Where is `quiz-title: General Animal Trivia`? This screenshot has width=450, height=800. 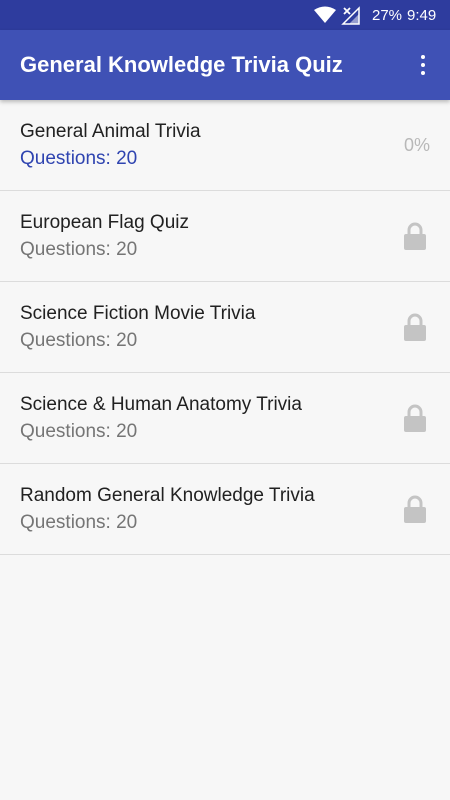 quiz-title: General Animal Trivia is located at coordinates (110, 131).